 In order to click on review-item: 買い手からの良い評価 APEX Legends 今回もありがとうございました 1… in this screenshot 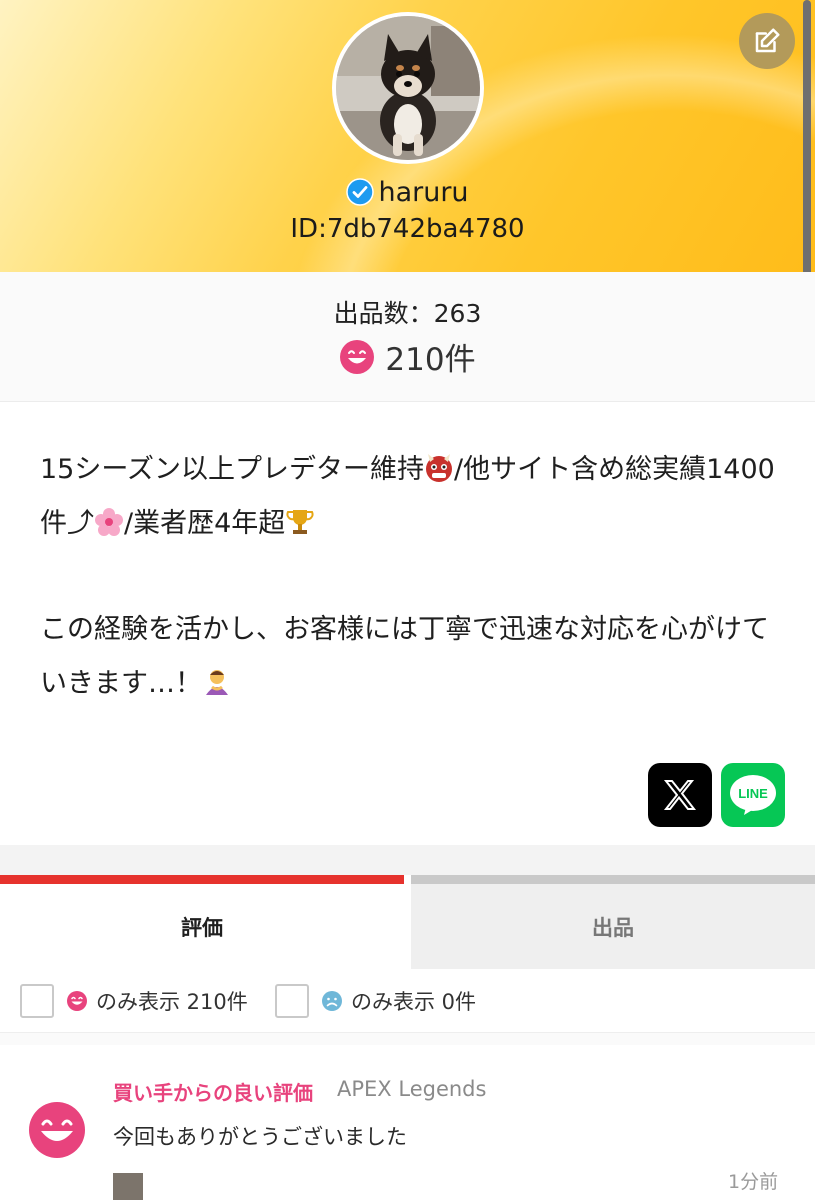, I will do `click(407, 1122)`.